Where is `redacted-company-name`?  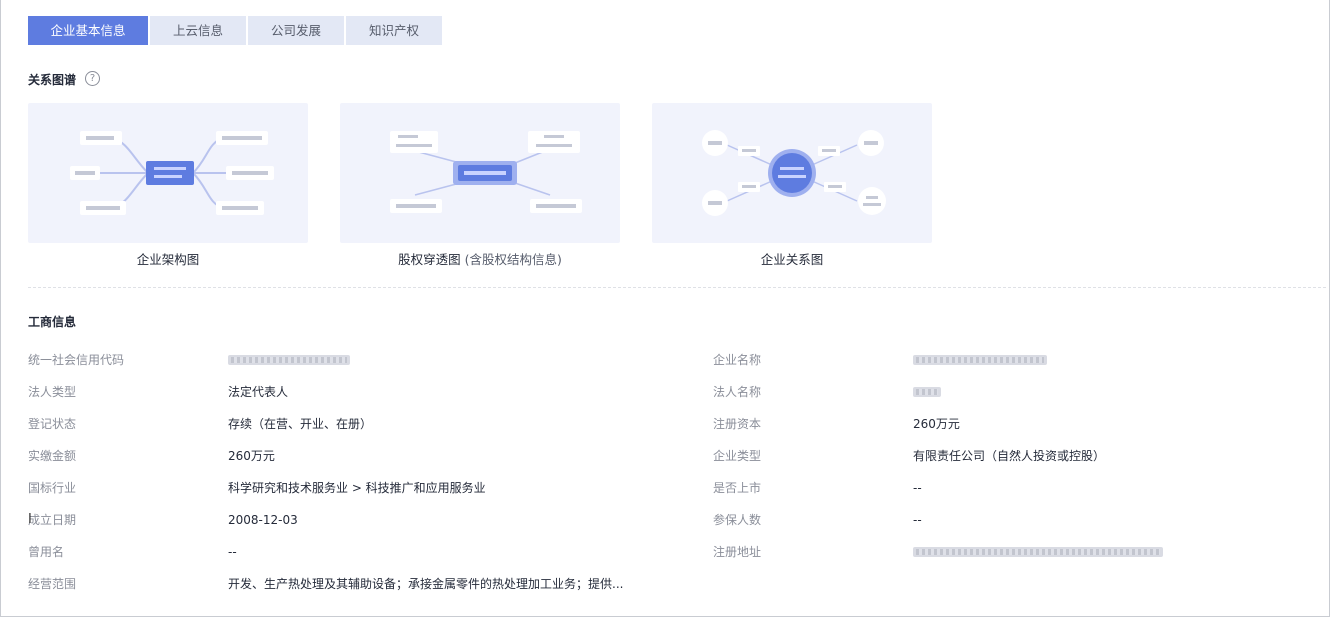
redacted-company-name is located at coordinates (980, 360).